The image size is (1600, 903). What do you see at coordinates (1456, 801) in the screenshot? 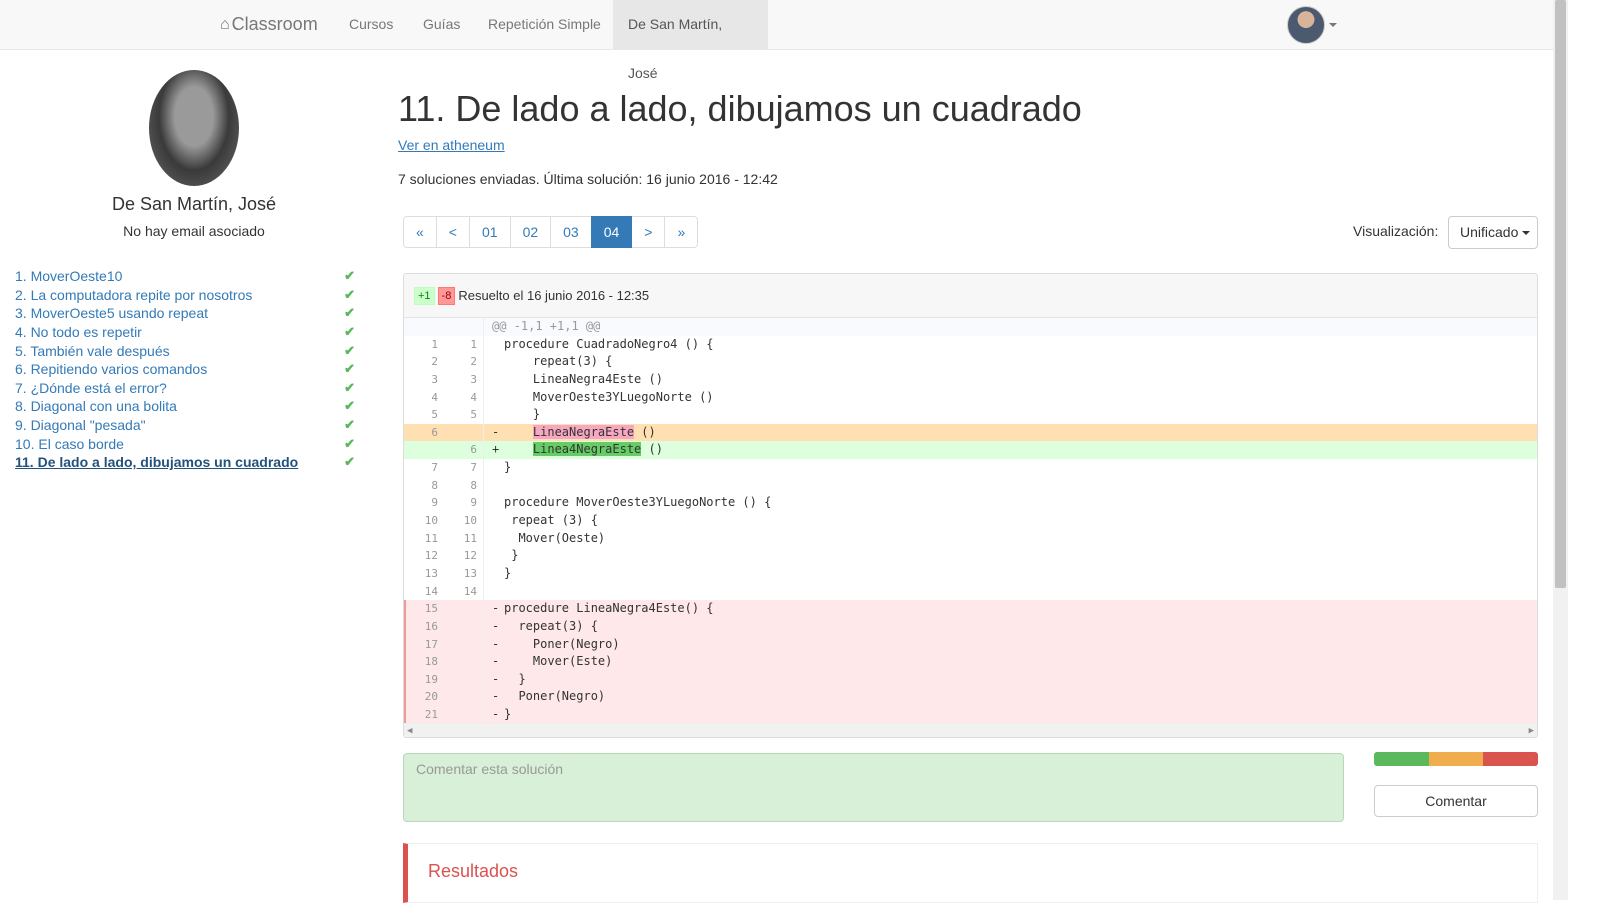
I see `comment-button: Comentar` at bounding box center [1456, 801].